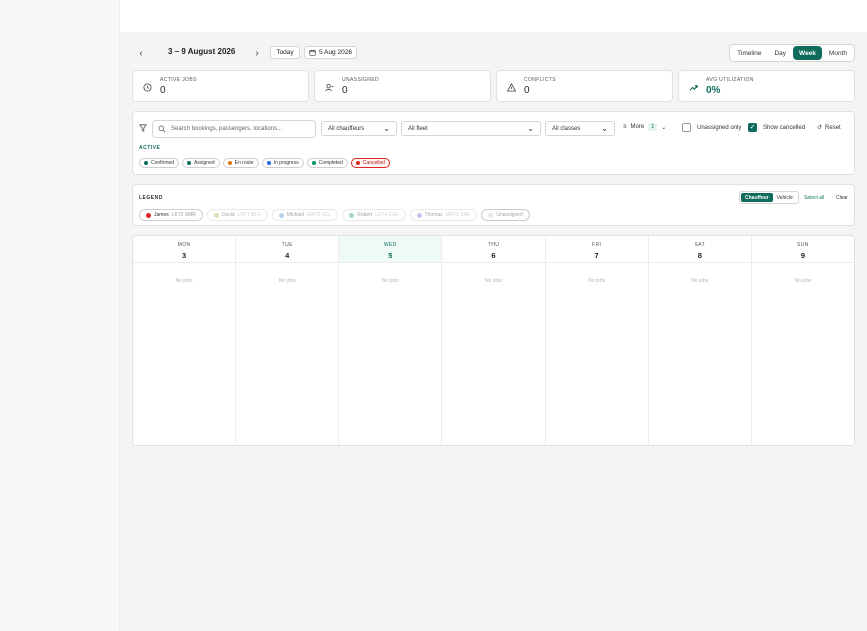 Image resolution: width=867 pixels, height=631 pixels. Describe the element at coordinates (178, 80) in the screenshot. I see `stat-label: ACTIVE JOBS` at that location.